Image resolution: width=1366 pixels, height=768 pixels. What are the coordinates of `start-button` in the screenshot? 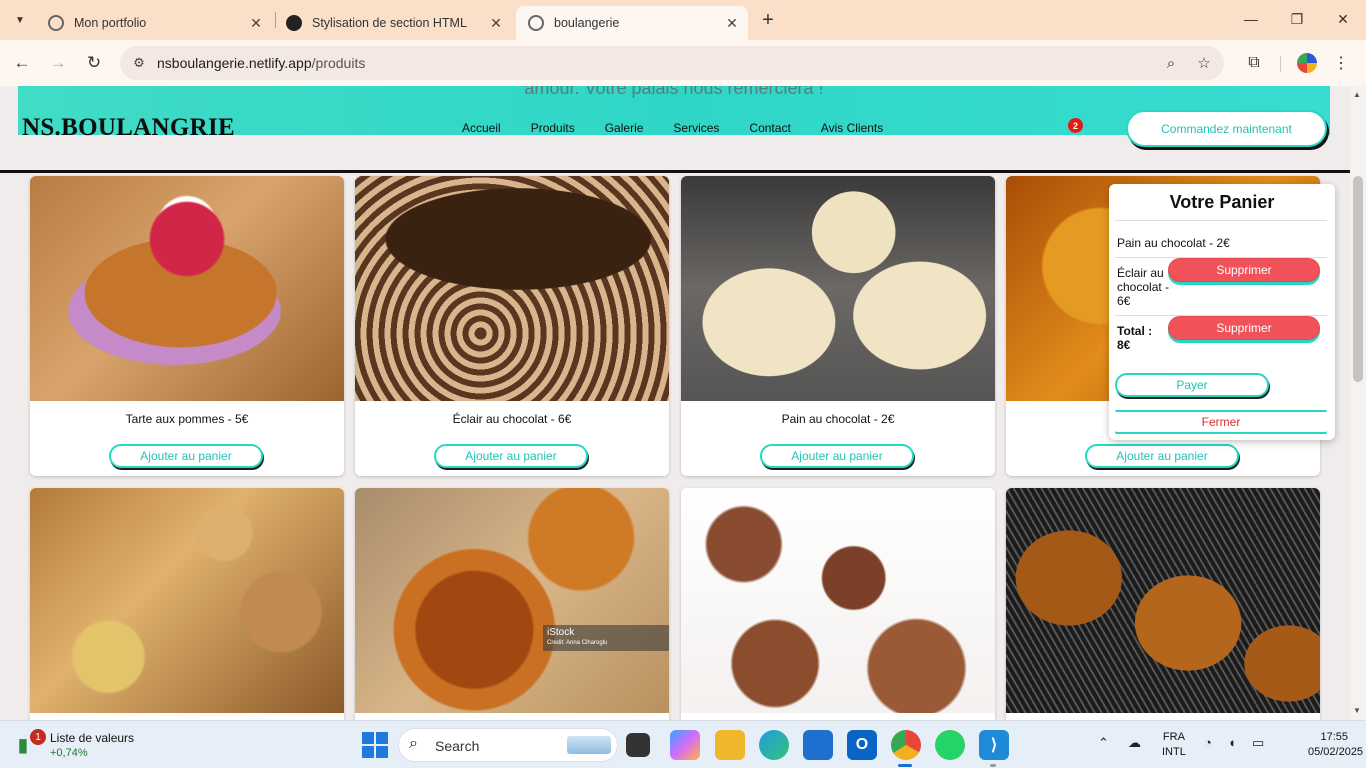 It's located at (375, 745).